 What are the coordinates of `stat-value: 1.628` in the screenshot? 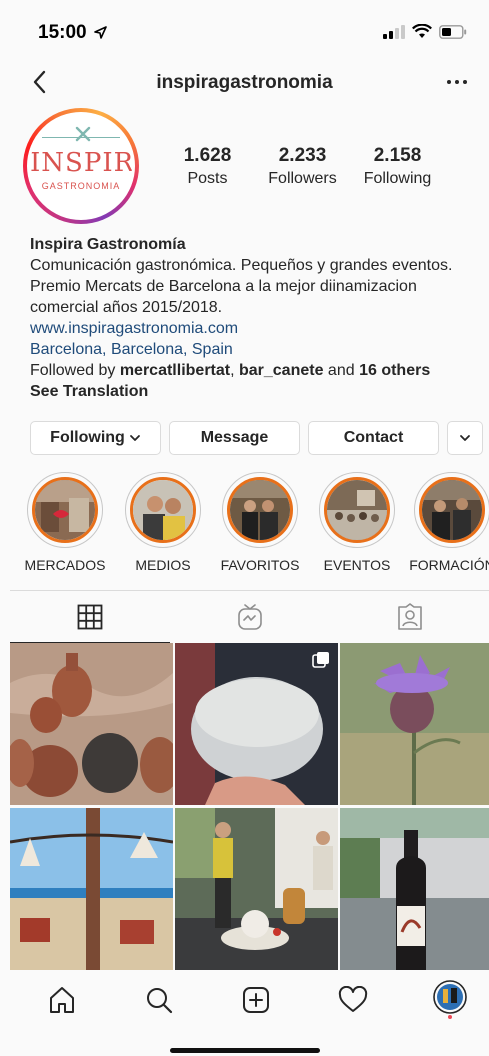 It's located at (207, 155).